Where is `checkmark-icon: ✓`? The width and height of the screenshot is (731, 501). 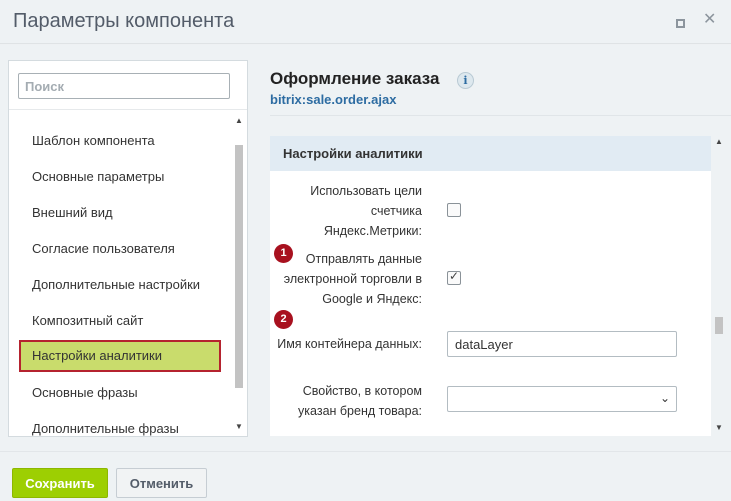
checkmark-icon: ✓ is located at coordinates (454, 276).